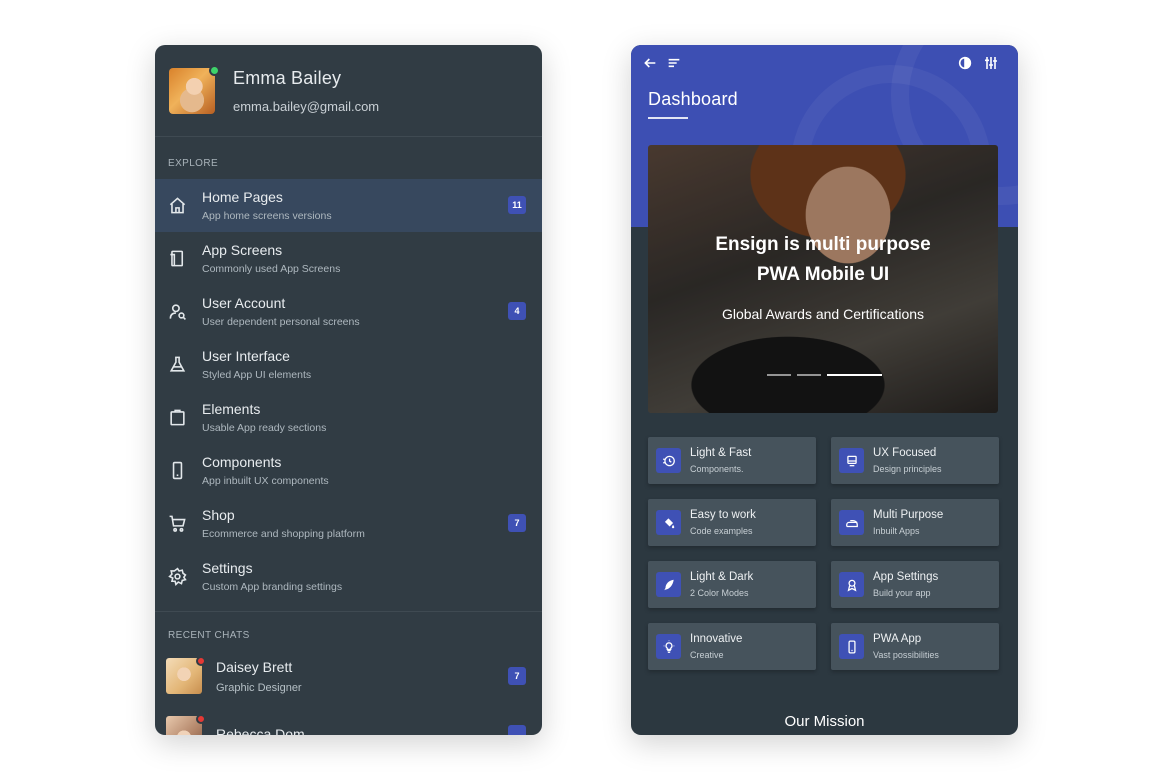 Image resolution: width=1170 pixels, height=780 pixels. Describe the element at coordinates (854, 375) in the screenshot. I see `carousel-dot-active` at that location.